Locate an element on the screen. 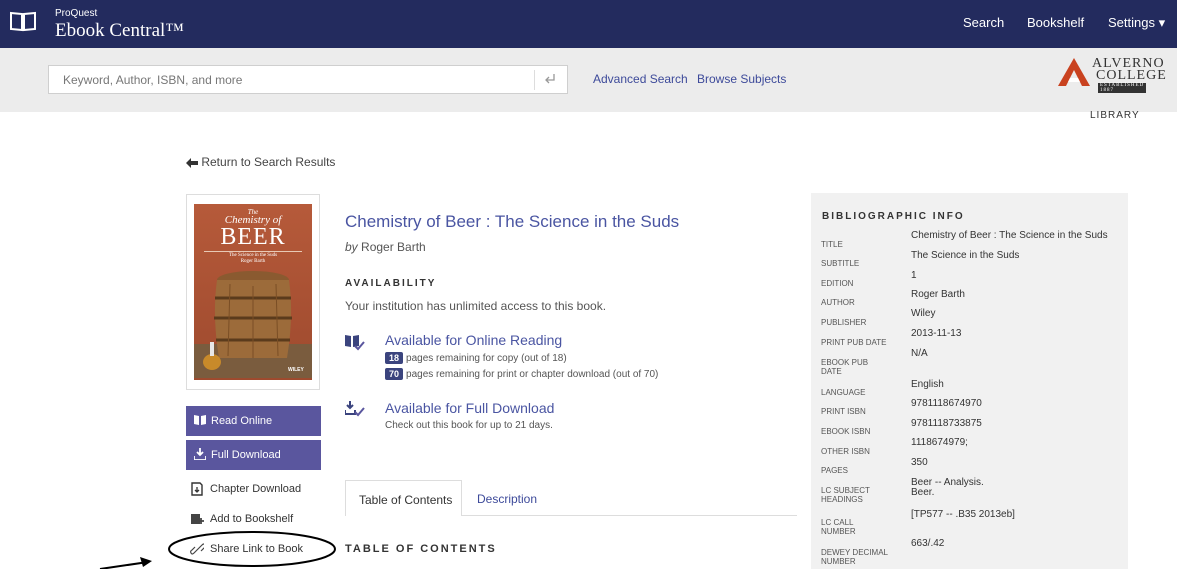  biblio-title-label: TITLE is located at coordinates (832, 244).